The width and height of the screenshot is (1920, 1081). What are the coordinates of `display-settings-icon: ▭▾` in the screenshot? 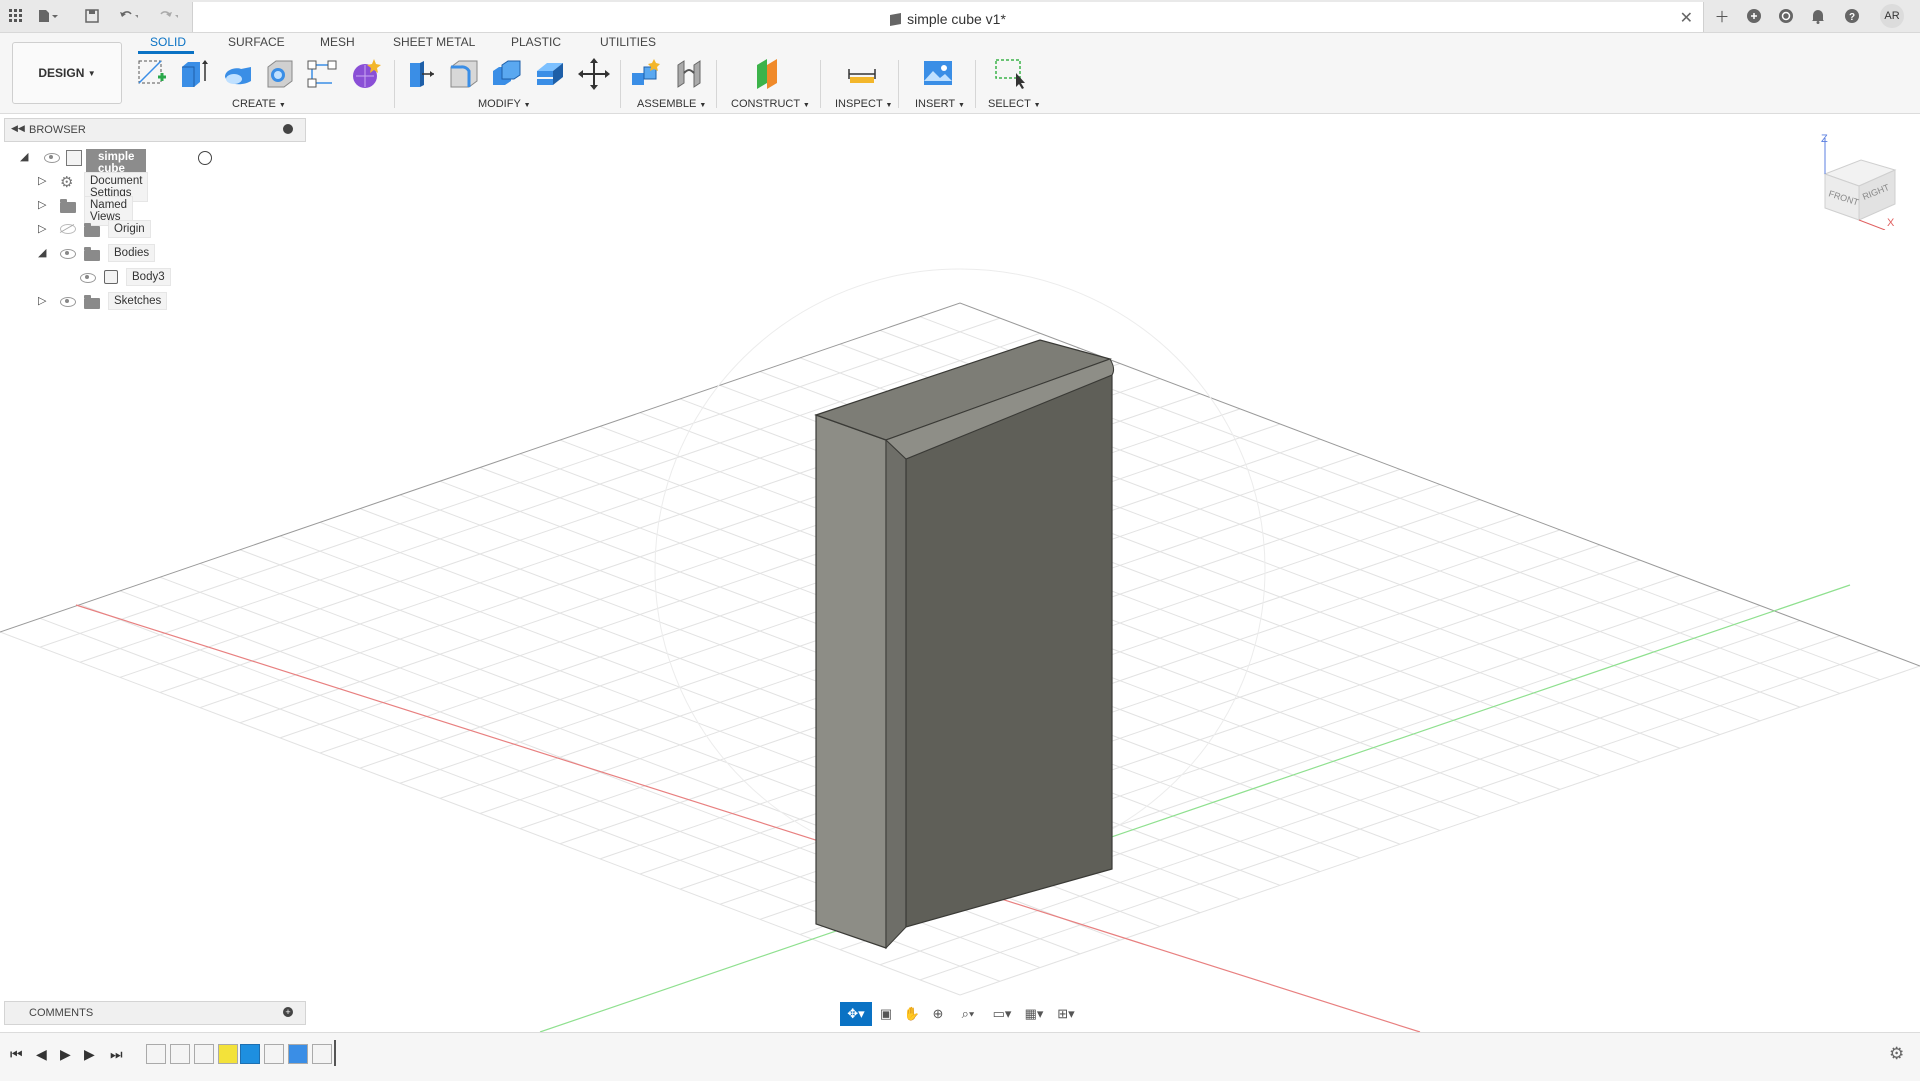 It's located at (1002, 1014).